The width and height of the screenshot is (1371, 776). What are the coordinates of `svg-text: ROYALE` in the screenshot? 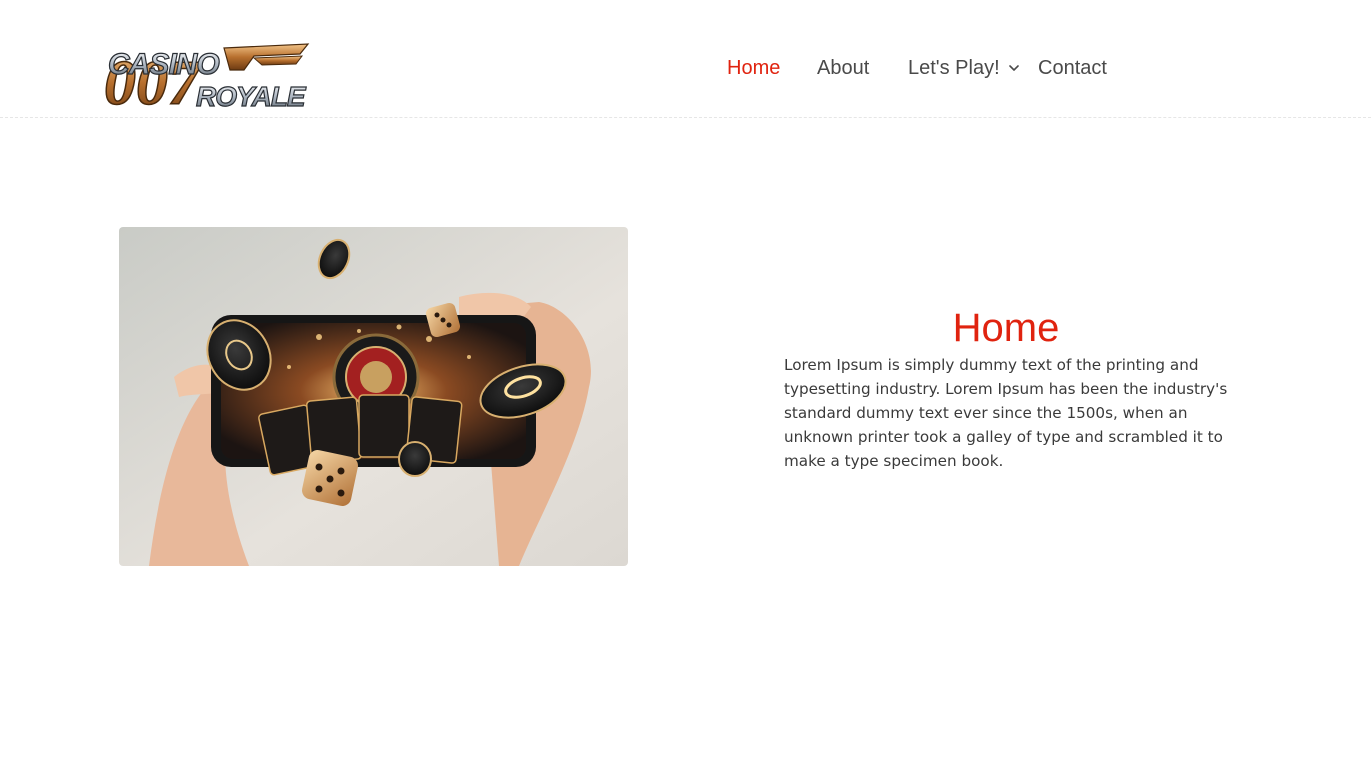 It's located at (251, 96).